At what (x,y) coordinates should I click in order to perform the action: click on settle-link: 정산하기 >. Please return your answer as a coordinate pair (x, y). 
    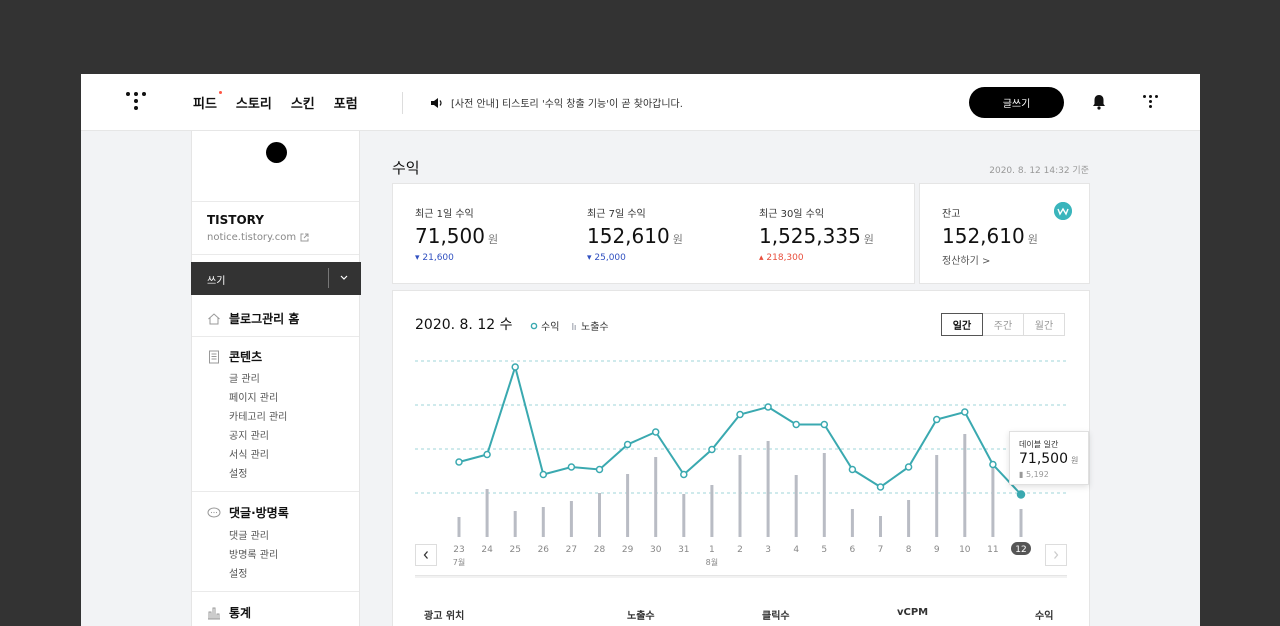
    Looking at the image, I should click on (966, 259).